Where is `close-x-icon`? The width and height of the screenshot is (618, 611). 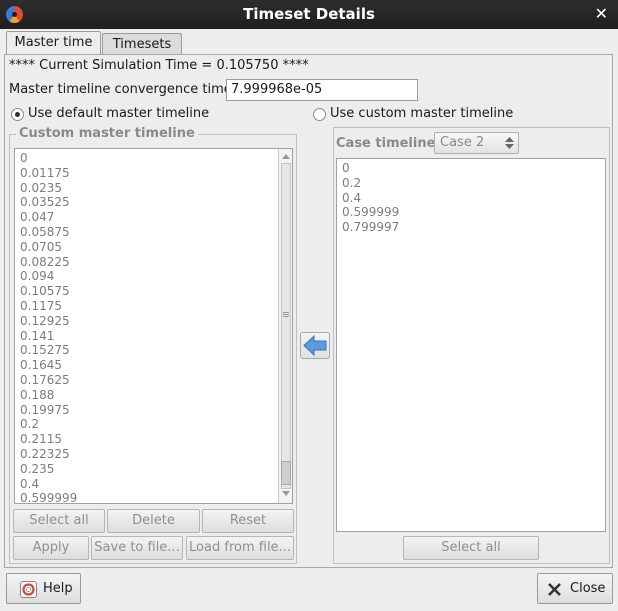
close-x-icon is located at coordinates (554, 589).